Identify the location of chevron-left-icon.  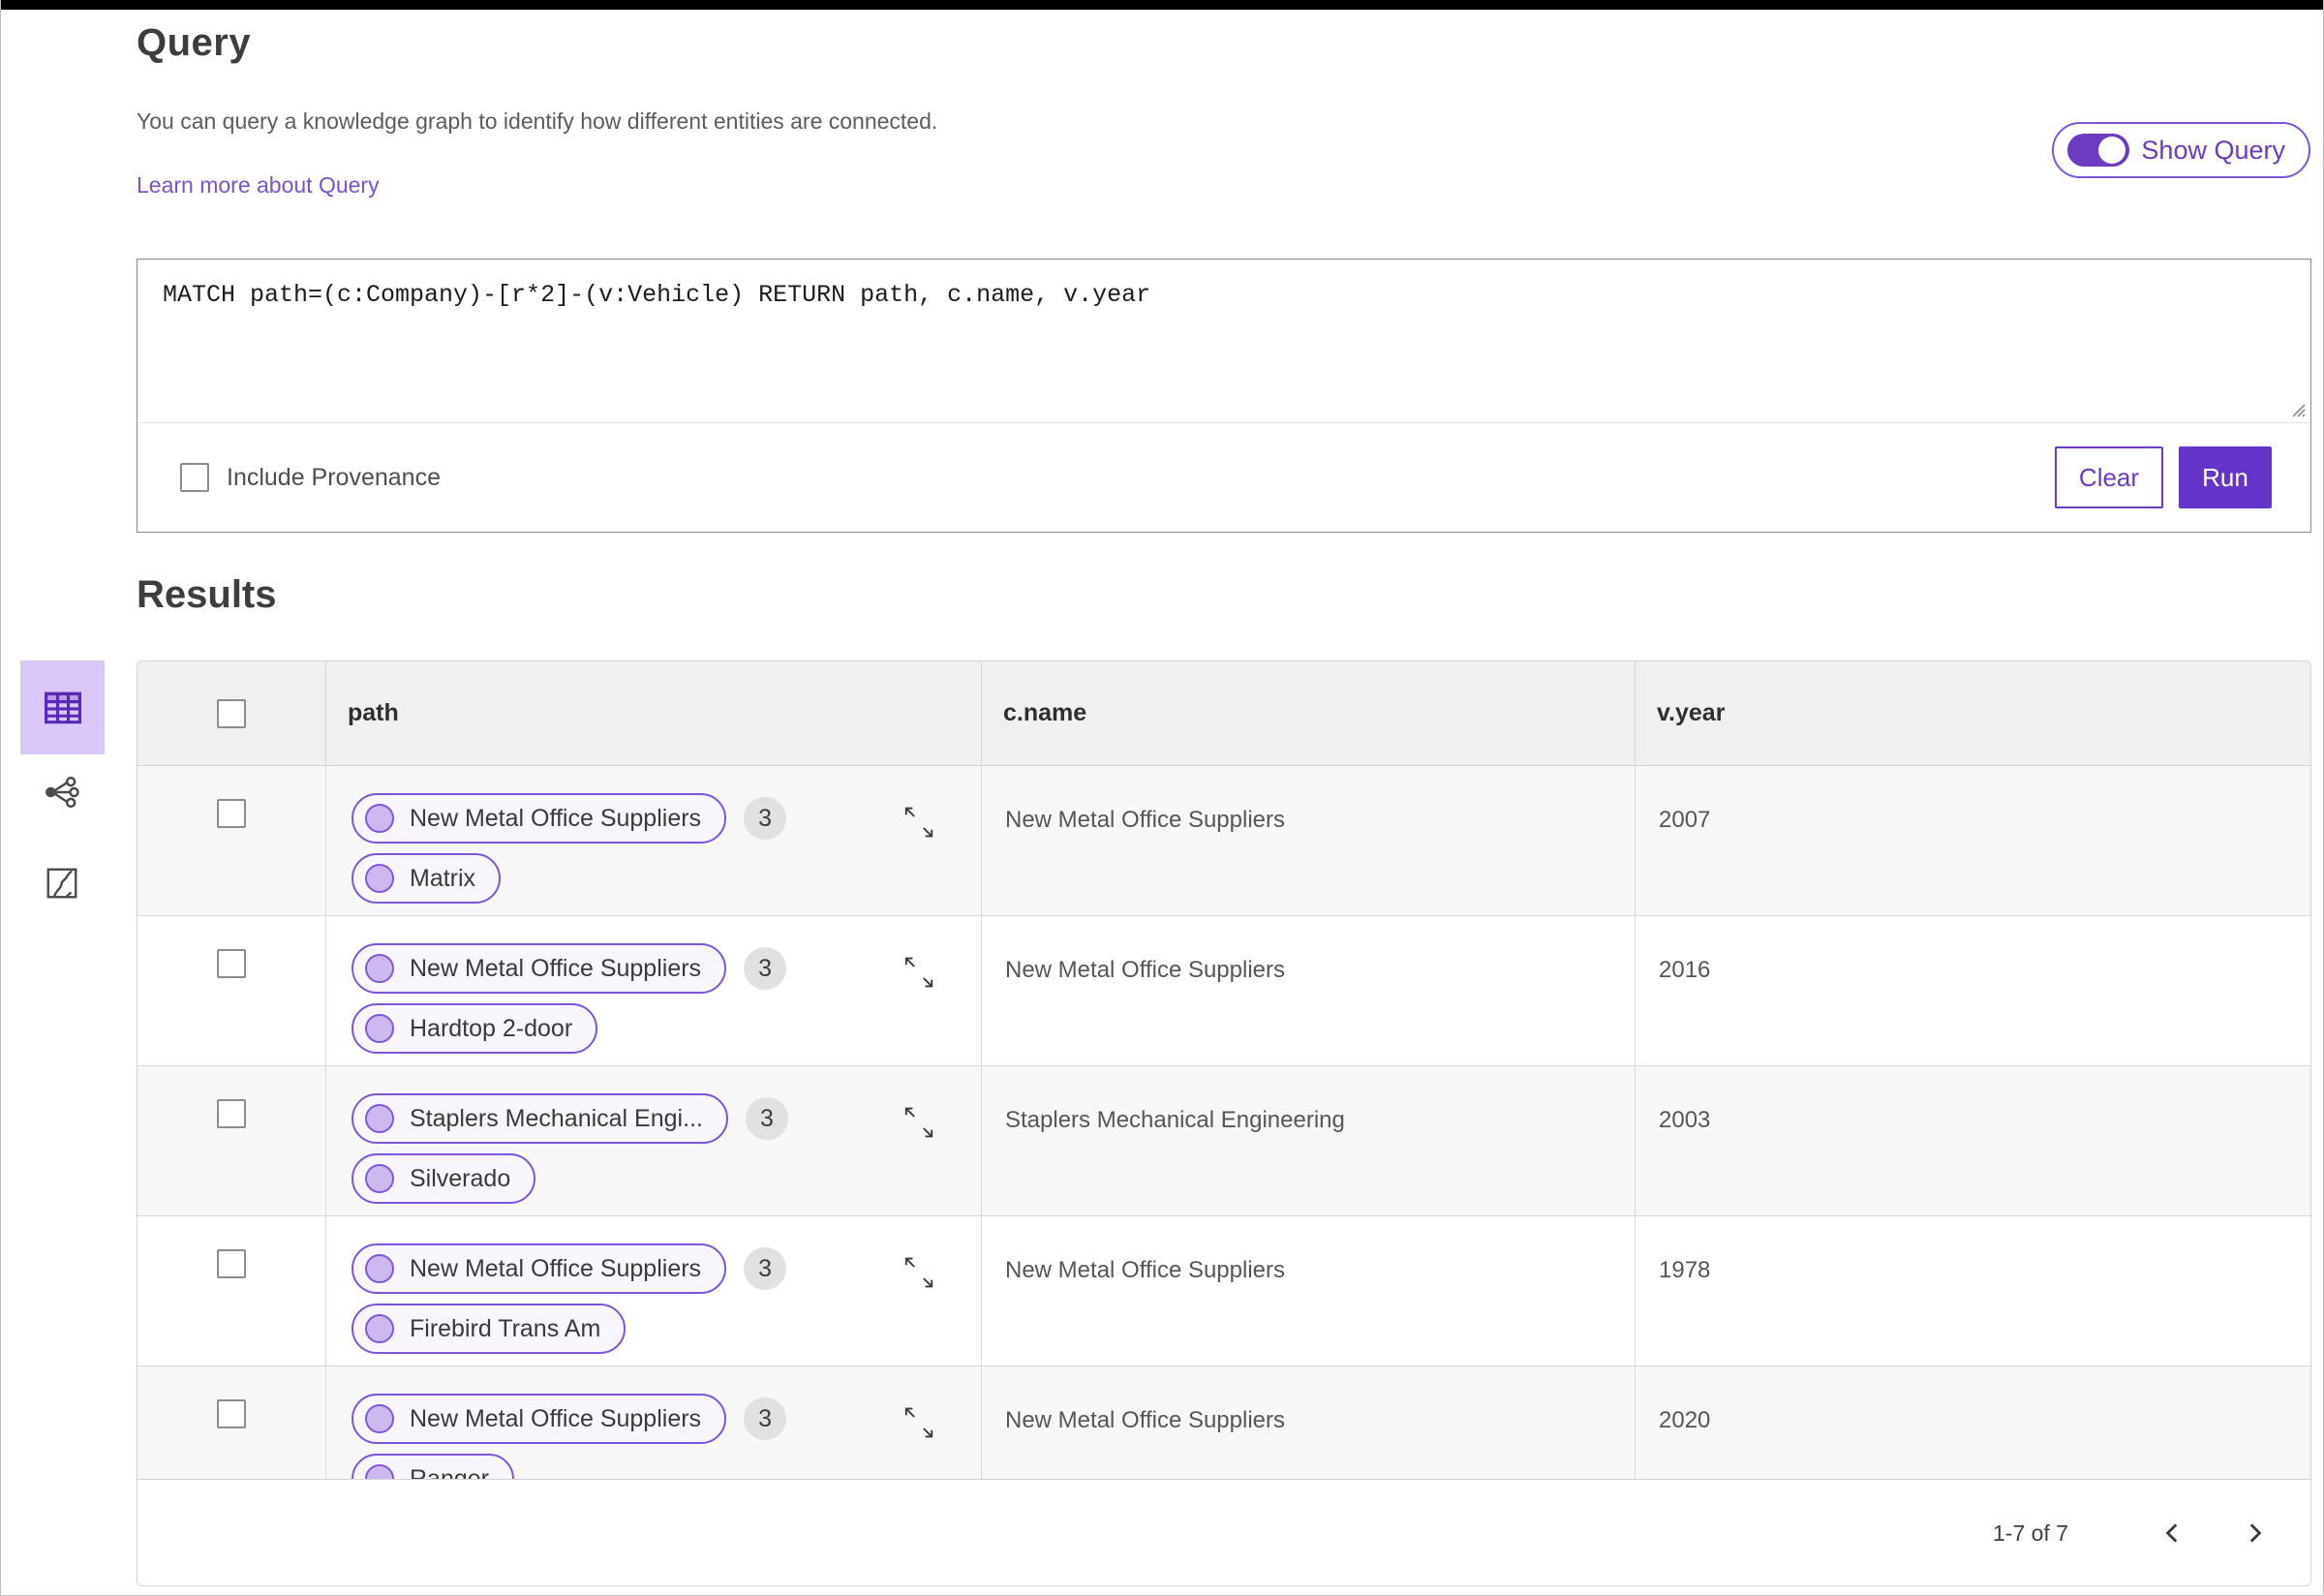
(2172, 1533).